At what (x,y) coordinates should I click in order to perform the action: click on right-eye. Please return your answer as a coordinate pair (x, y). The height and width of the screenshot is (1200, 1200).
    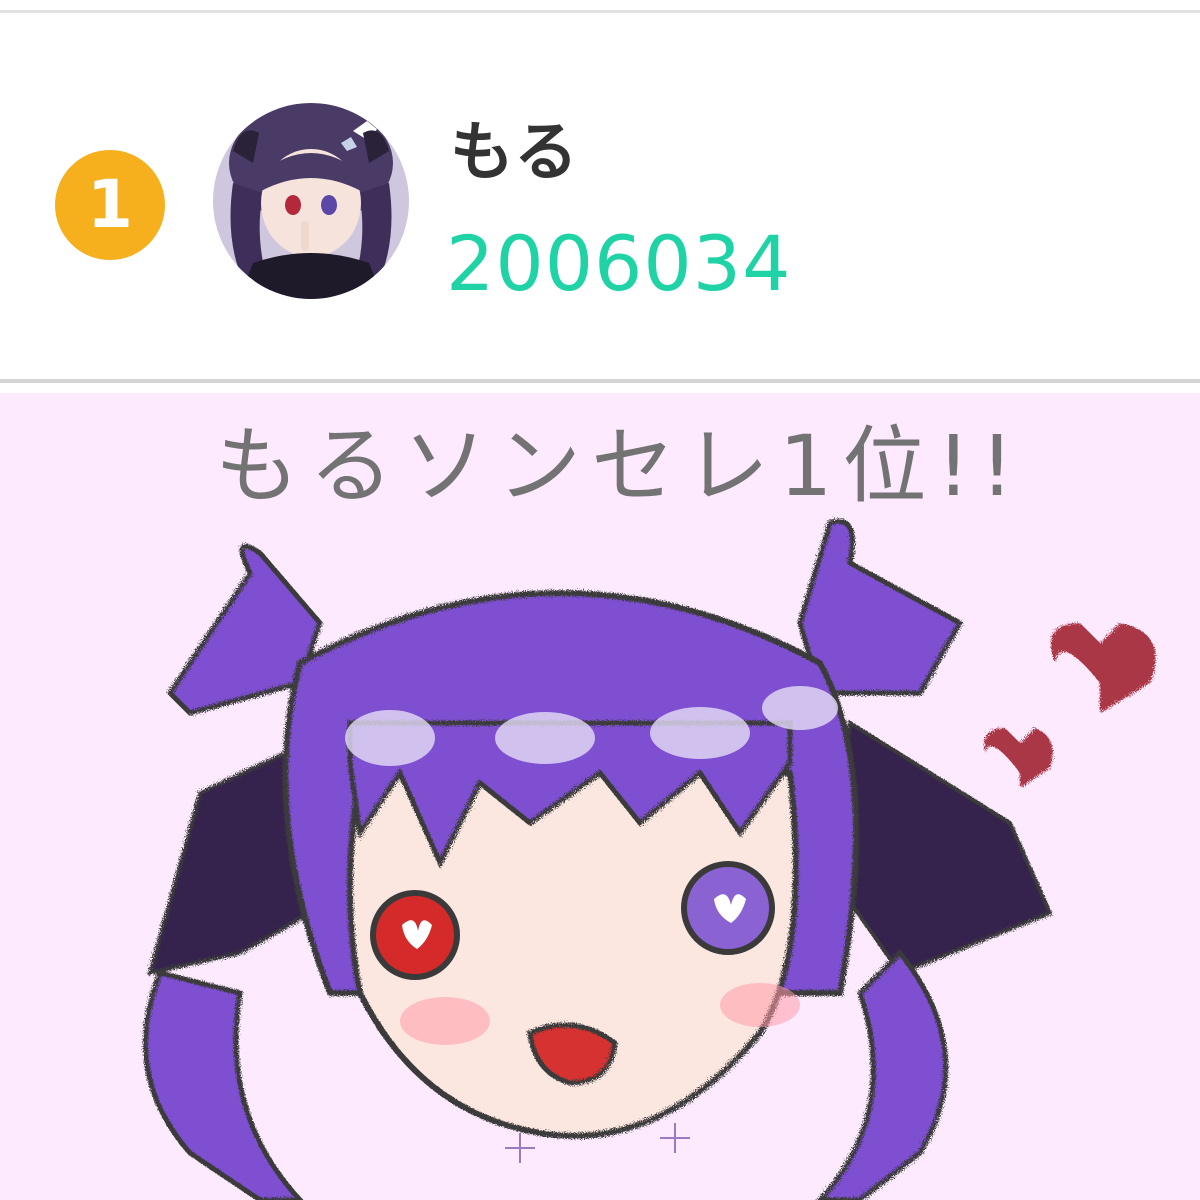
    Looking at the image, I should click on (728, 908).